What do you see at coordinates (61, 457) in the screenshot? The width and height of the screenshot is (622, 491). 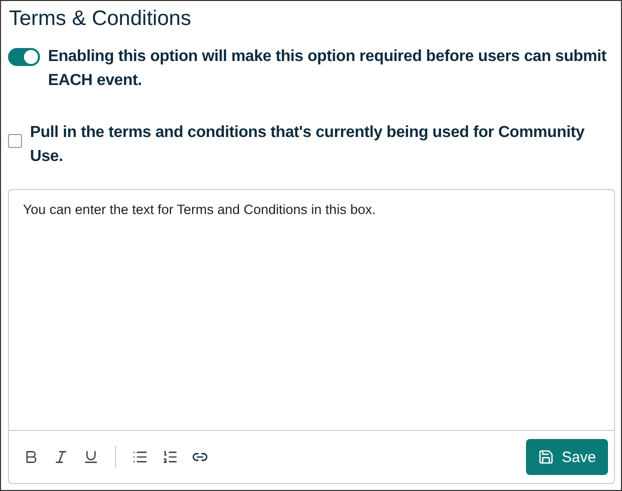 I see `italic-icon` at bounding box center [61, 457].